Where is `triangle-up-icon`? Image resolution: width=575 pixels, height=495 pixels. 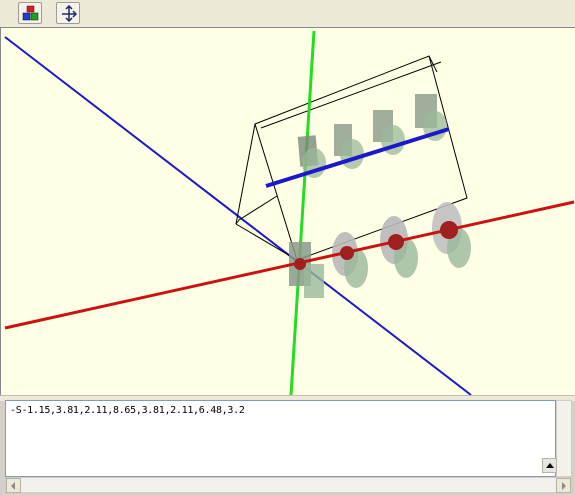
triangle-up-icon is located at coordinates (550, 465).